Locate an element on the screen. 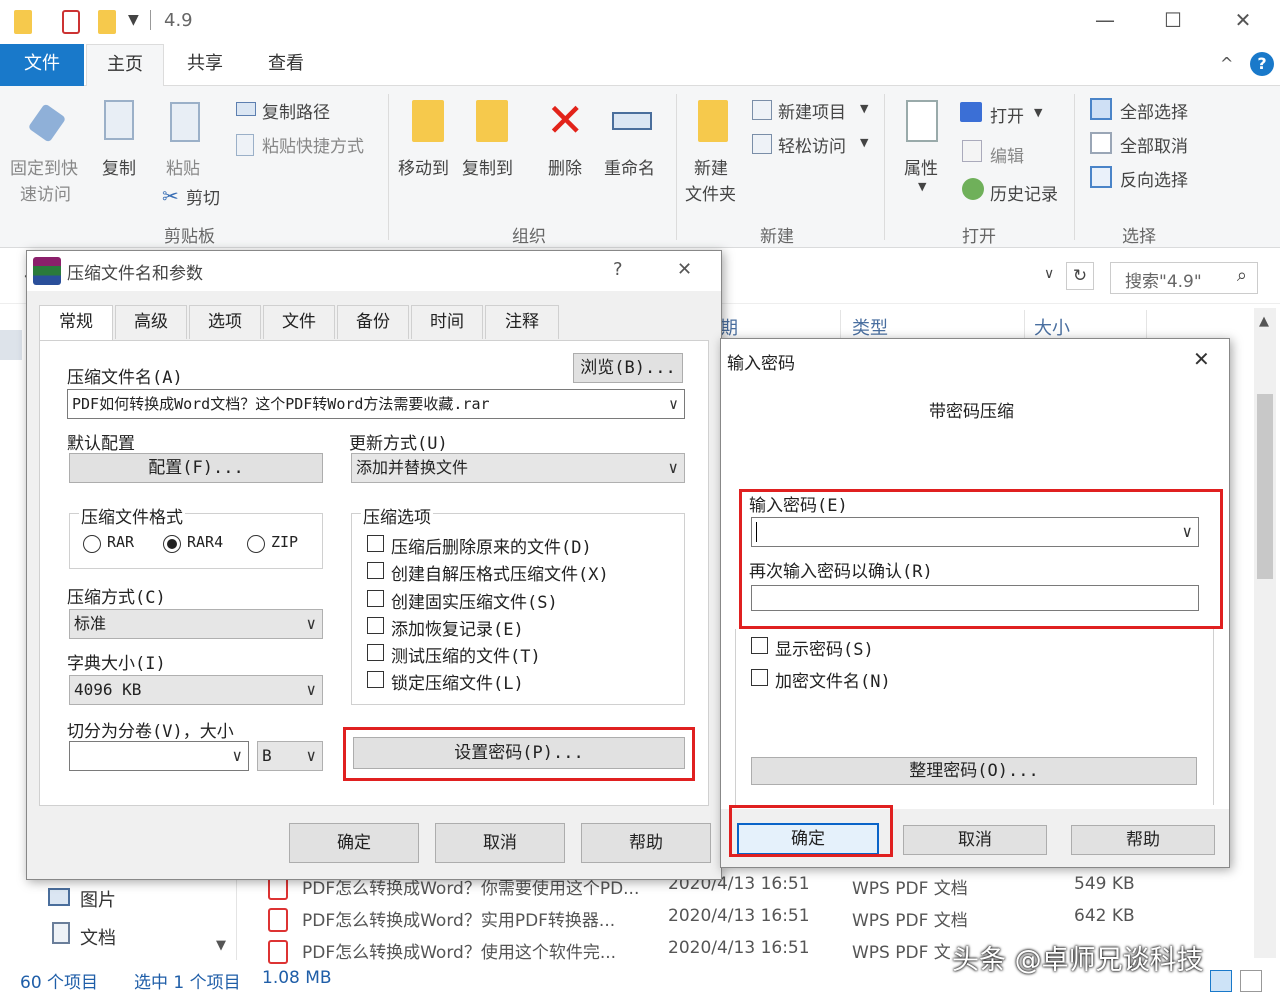 This screenshot has width=1280, height=1000. dialog-close-button: ✕ is located at coordinates (684, 269).